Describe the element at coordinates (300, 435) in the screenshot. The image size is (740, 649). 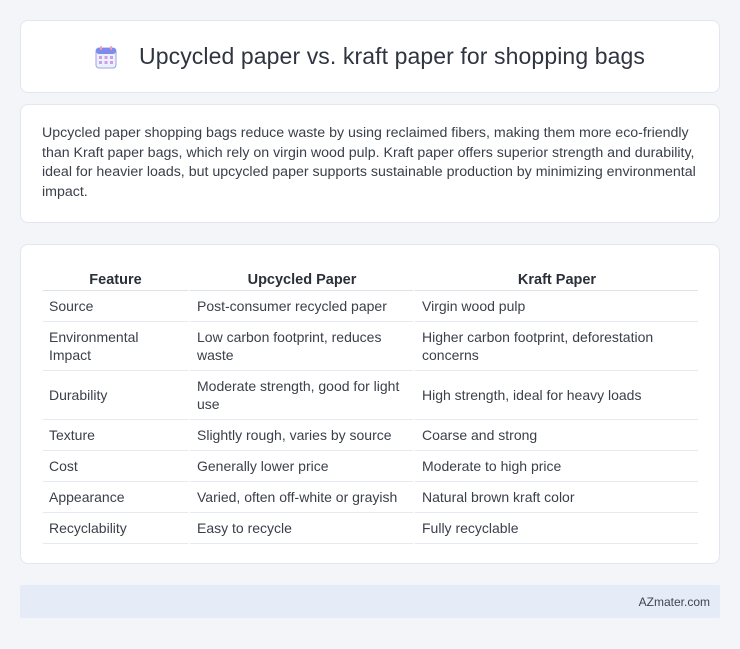
I see `cell-upcycled: Slightly rough, varies by source` at that location.